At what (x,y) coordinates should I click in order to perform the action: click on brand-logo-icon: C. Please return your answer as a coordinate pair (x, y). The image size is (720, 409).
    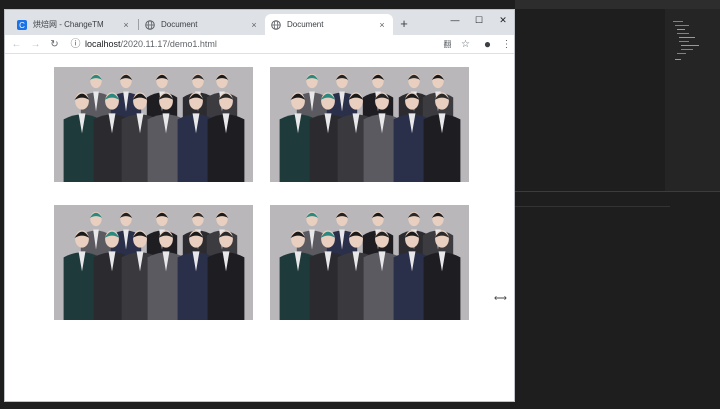
    Looking at the image, I should click on (22, 24).